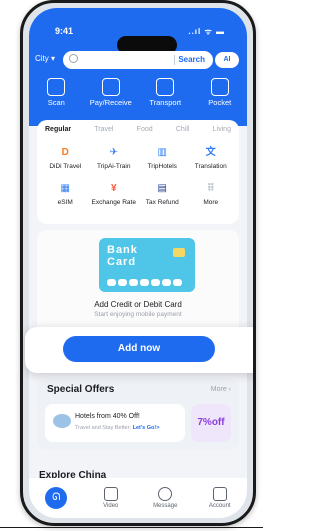  Describe the element at coordinates (144, 282) in the screenshot. I see `card-brand-icons` at that location.